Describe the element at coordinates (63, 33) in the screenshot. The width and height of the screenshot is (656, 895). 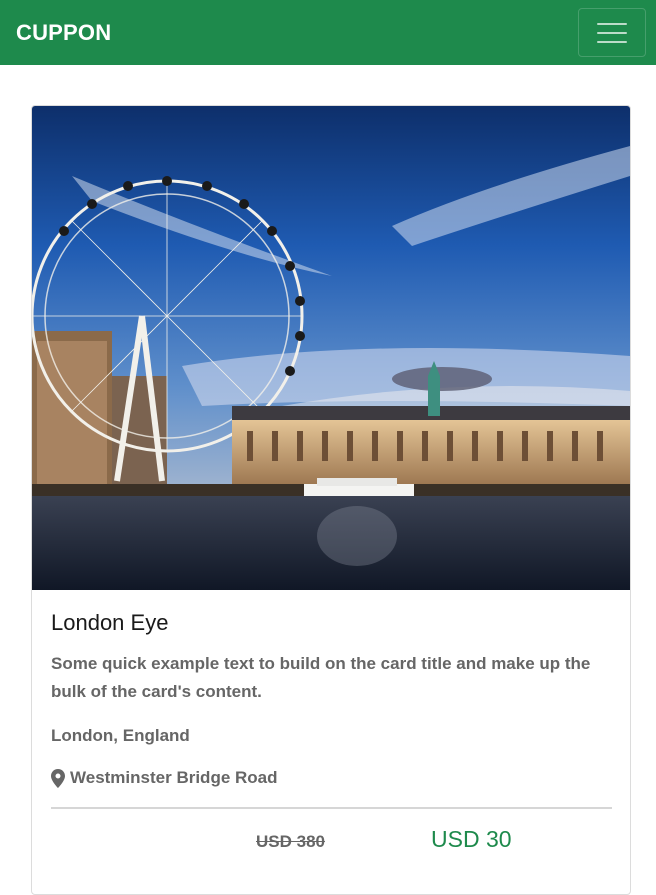
I see `brand-logo: CUPPON` at that location.